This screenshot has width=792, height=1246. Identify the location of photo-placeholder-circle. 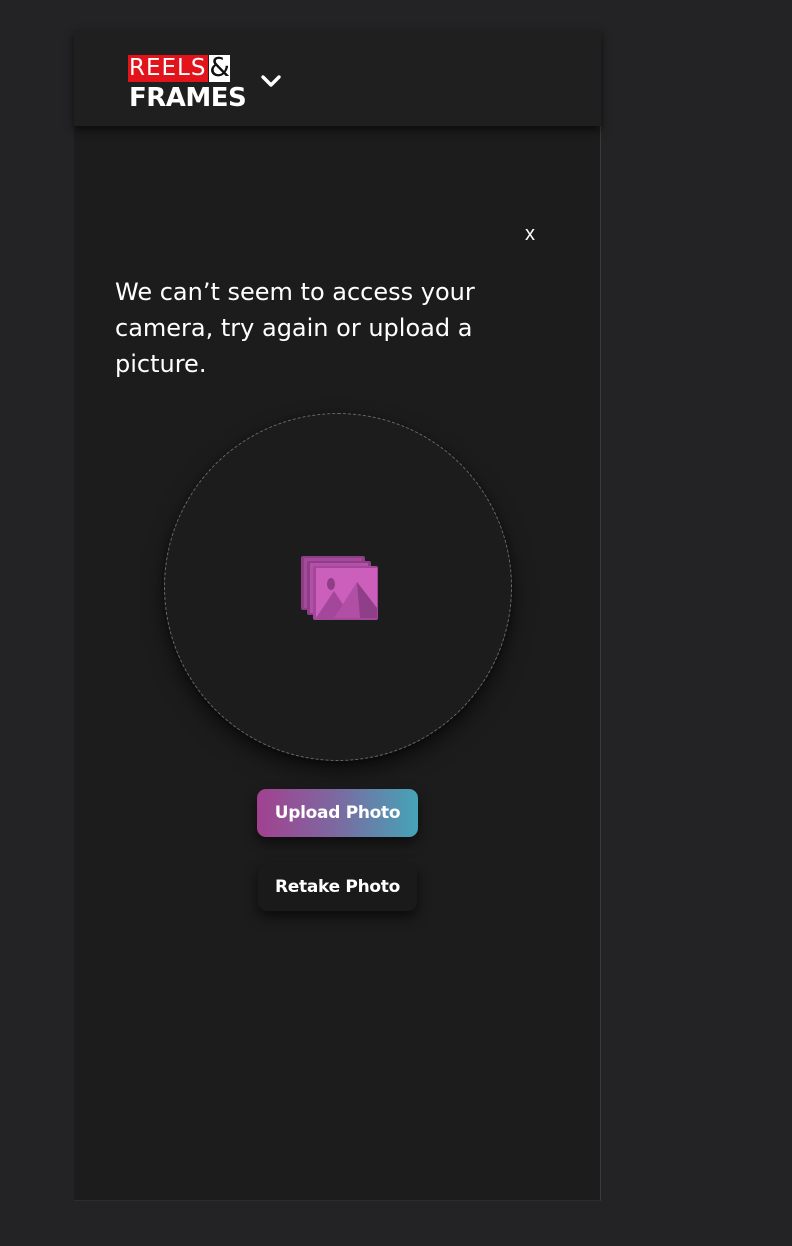
(338, 587).